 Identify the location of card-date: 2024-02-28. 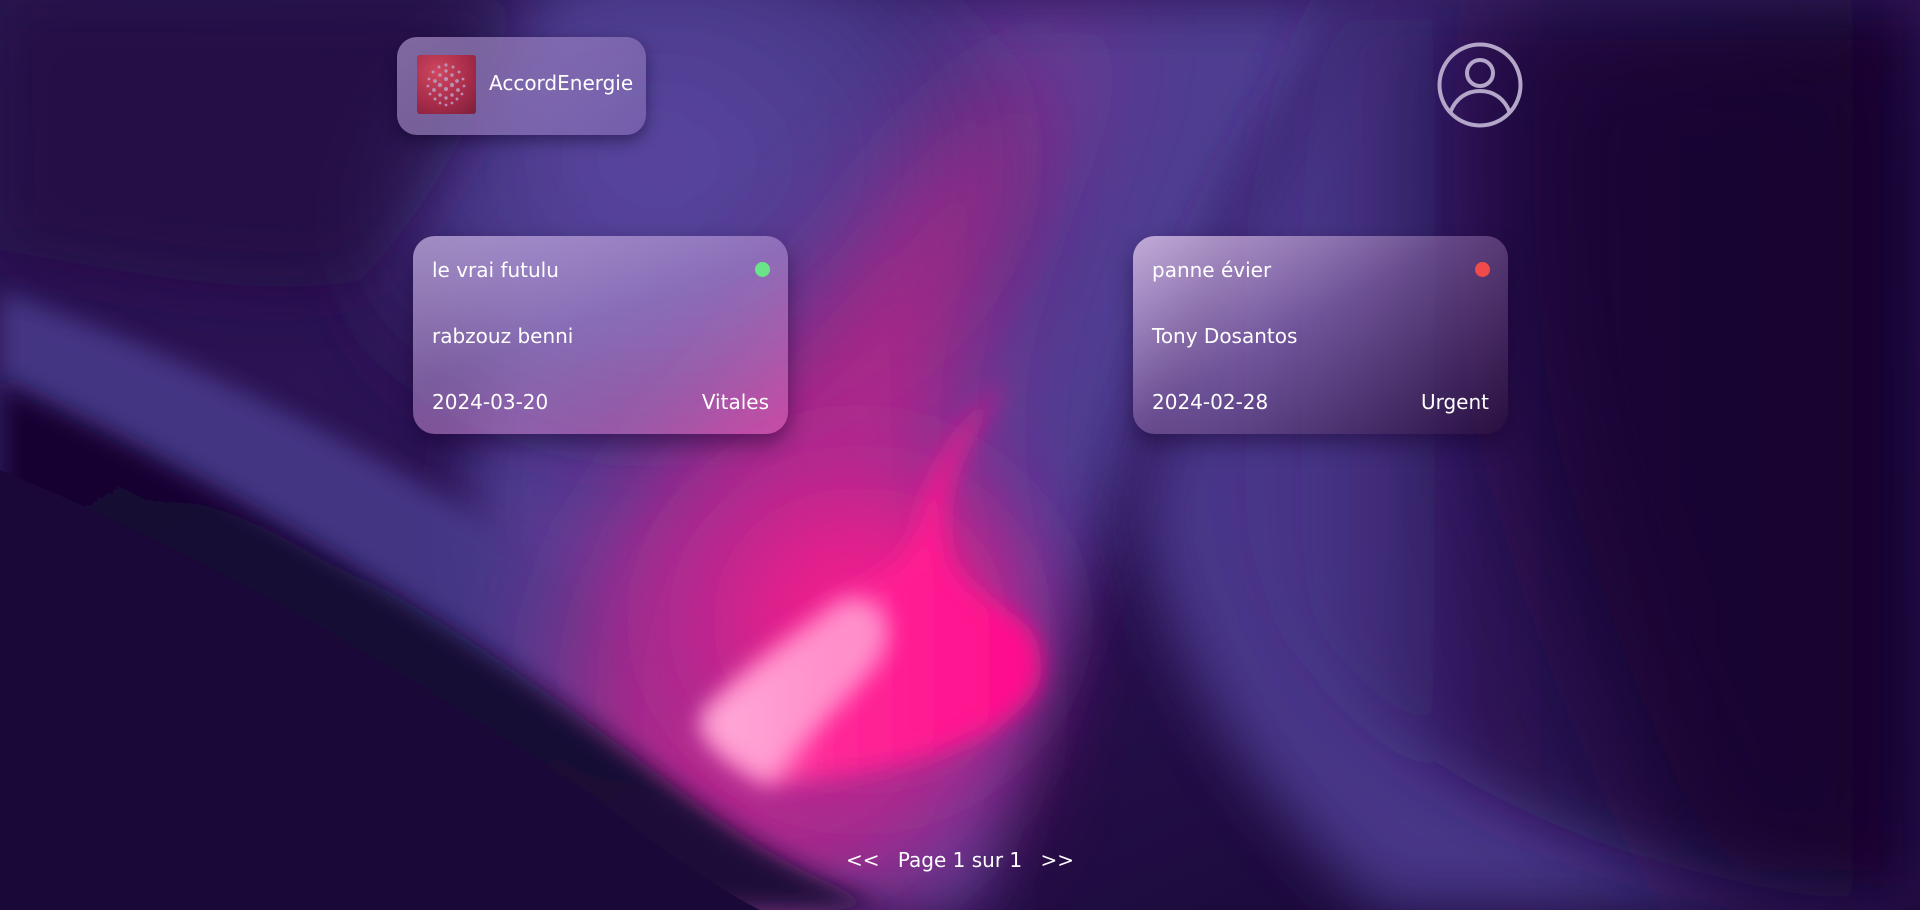
(1210, 402).